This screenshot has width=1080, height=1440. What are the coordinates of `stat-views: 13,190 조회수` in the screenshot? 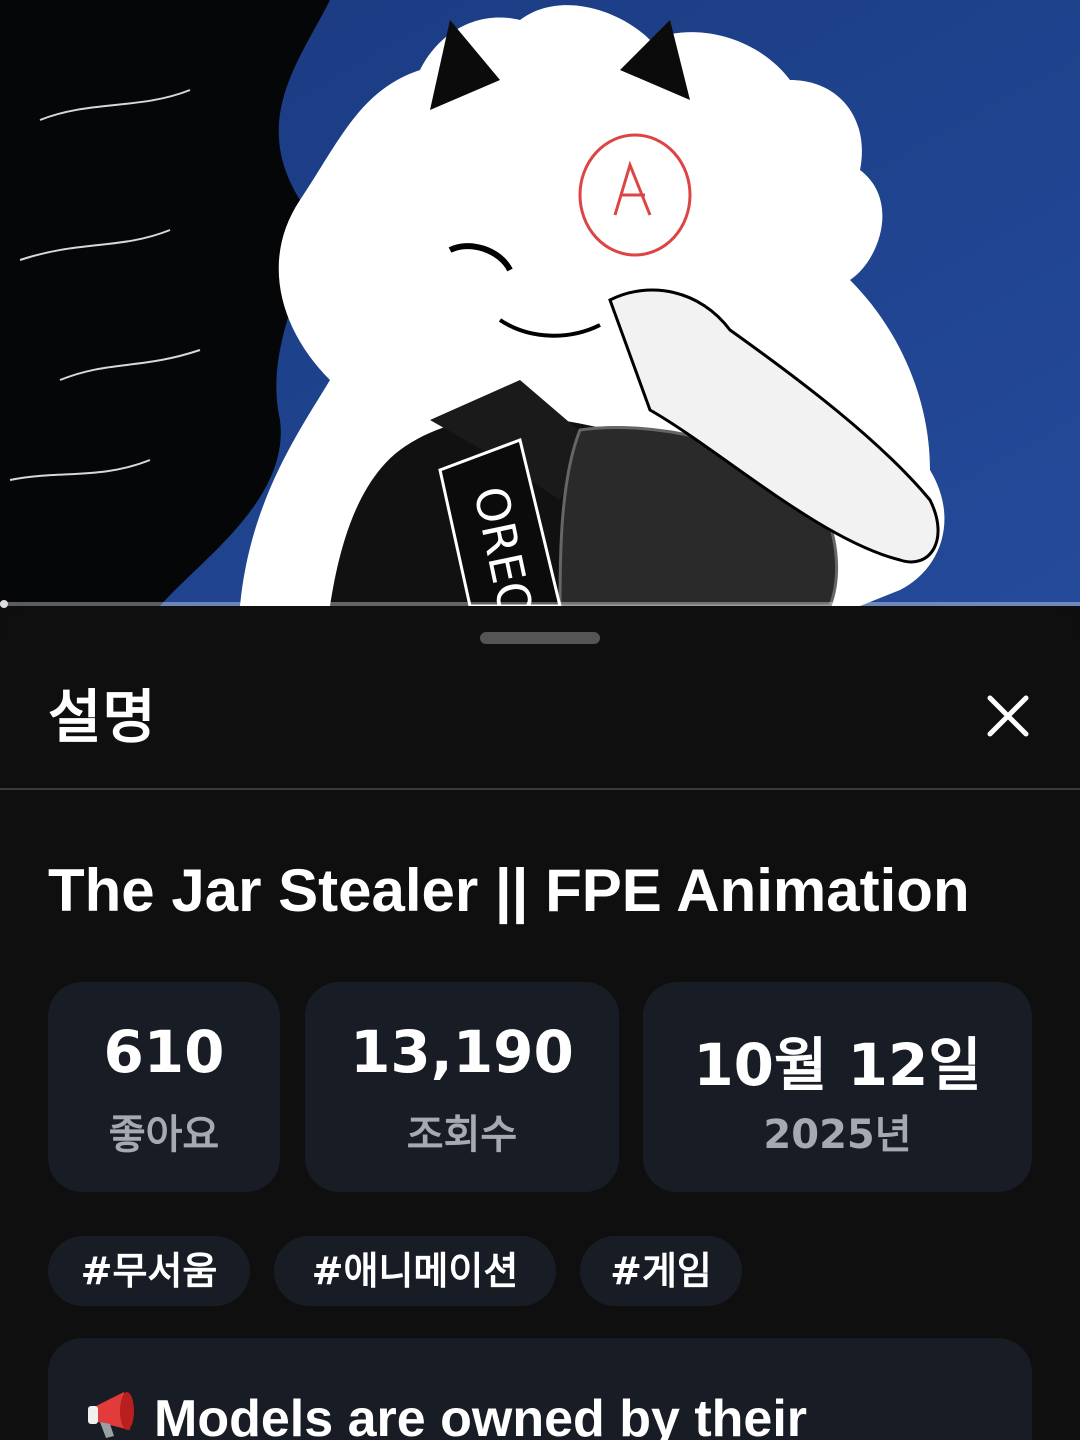 It's located at (462, 1087).